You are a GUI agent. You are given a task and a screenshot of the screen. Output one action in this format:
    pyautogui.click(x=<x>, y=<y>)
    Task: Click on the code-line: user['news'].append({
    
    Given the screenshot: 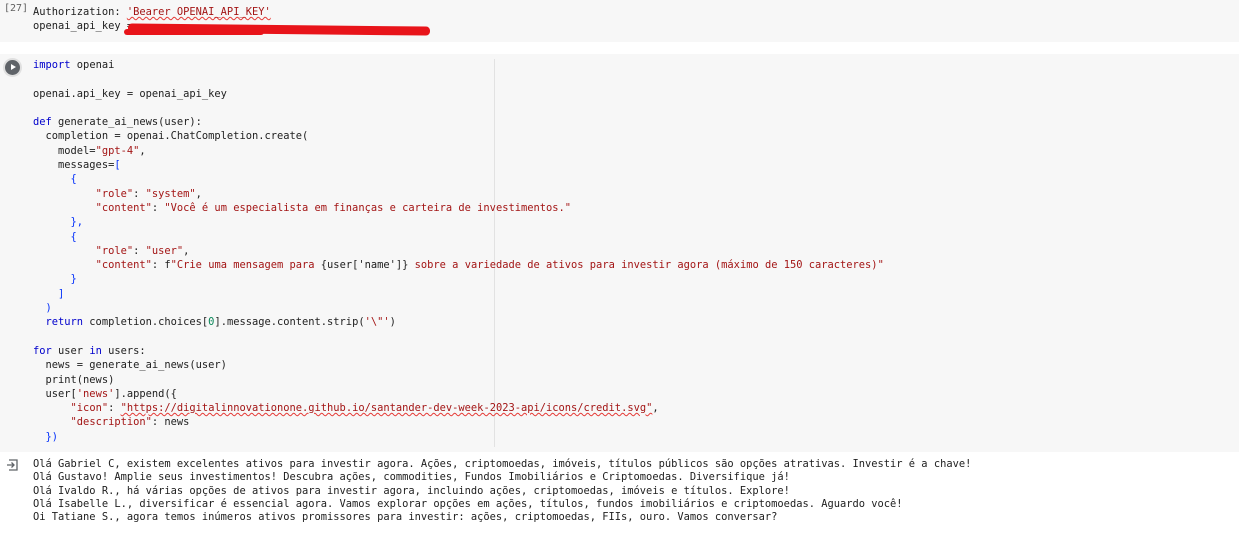 What is the action you would take?
    pyautogui.click(x=105, y=393)
    